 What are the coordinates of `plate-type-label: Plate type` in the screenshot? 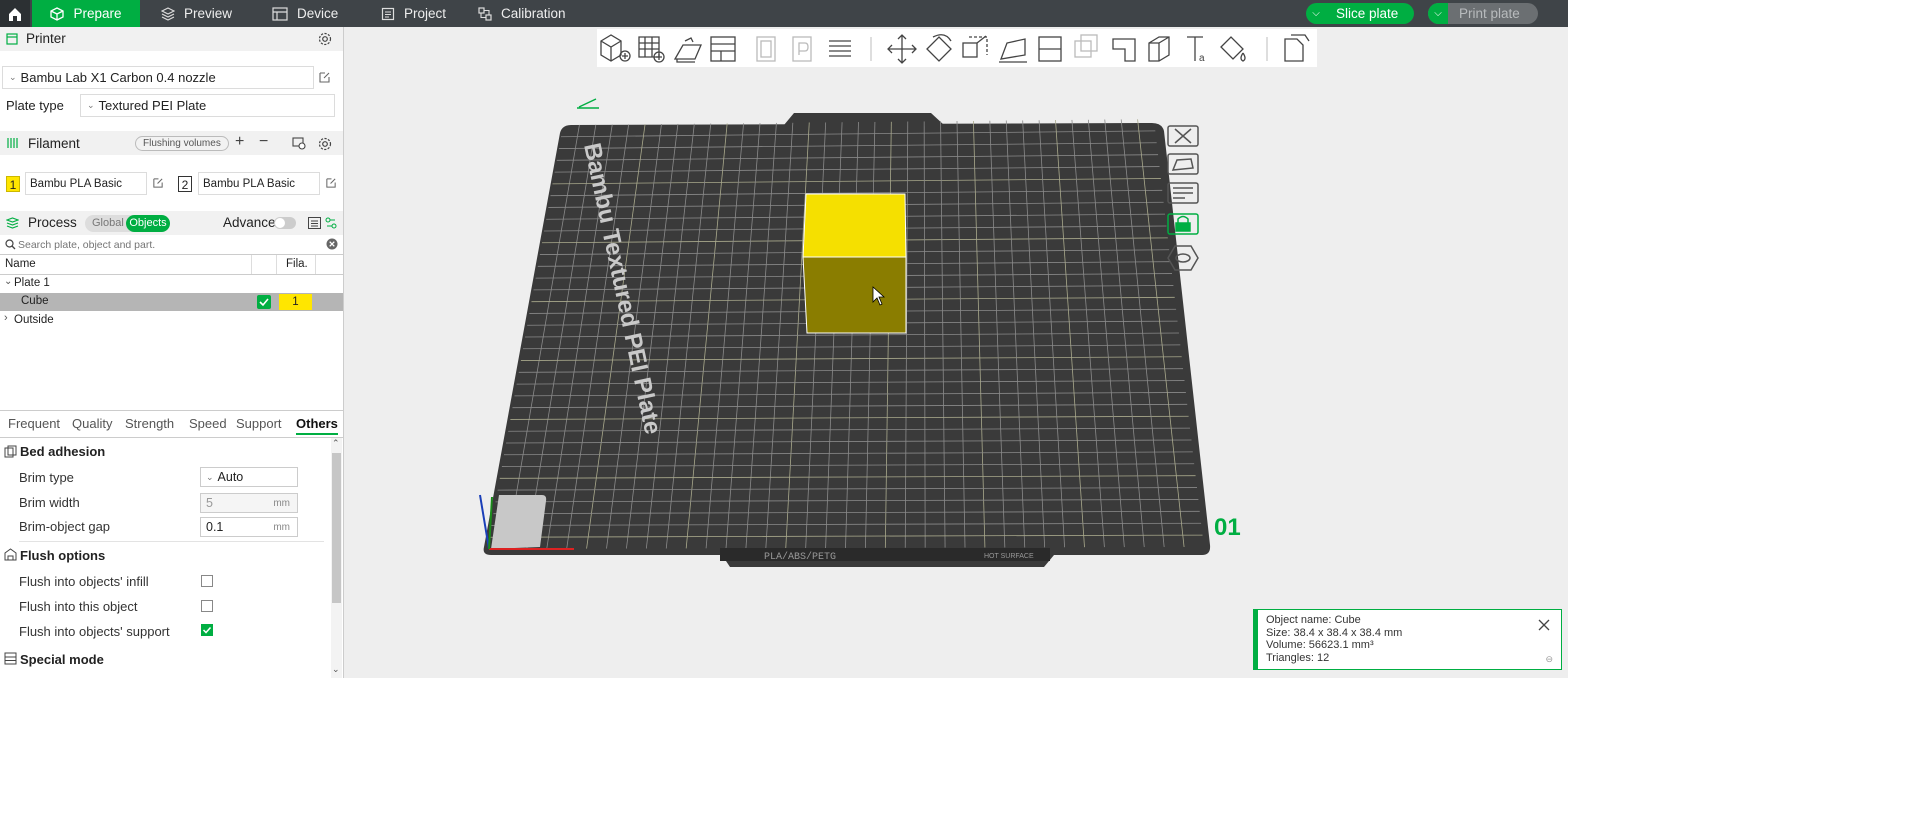 It's located at (35, 105).